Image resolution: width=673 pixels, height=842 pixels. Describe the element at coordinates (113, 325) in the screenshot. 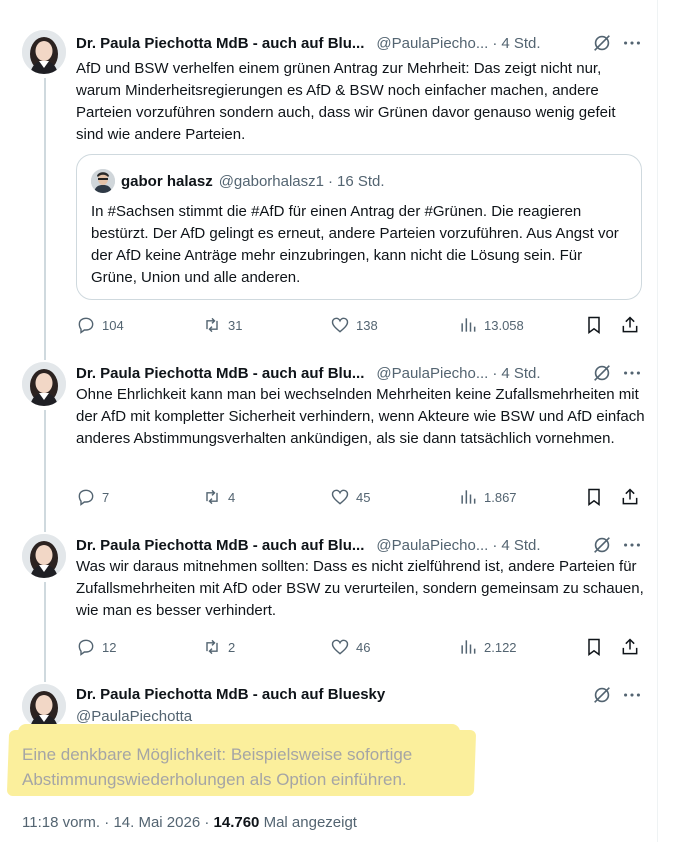

I see `reply-count: 104` at that location.